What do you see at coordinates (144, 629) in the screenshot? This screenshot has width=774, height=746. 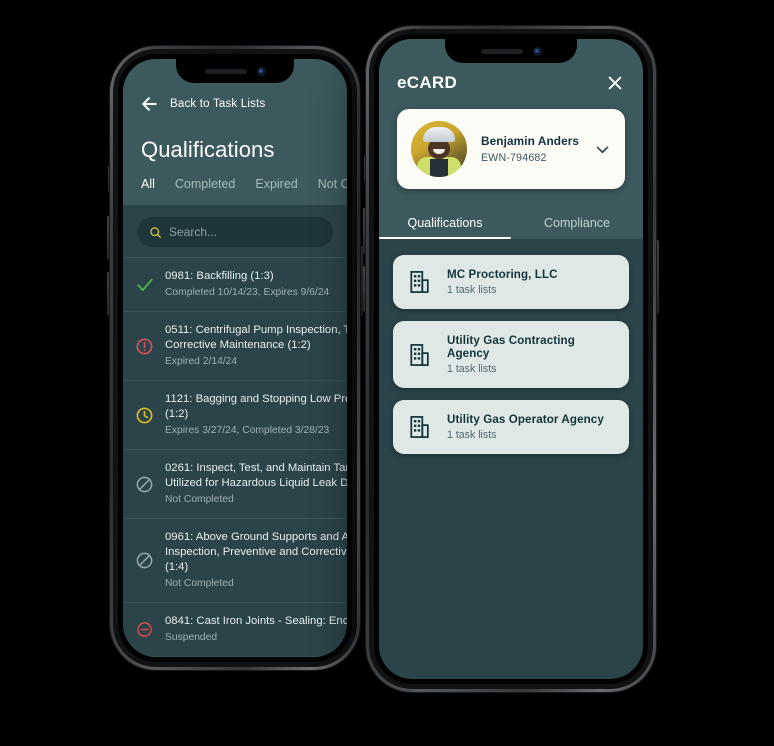 I see `minus-circle-icon` at bounding box center [144, 629].